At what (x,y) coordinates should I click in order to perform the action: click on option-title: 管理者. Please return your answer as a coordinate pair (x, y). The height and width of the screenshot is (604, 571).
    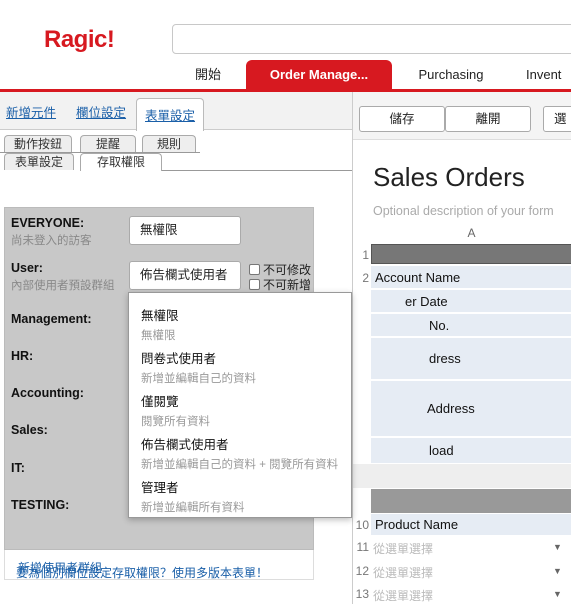
    Looking at the image, I should click on (160, 488).